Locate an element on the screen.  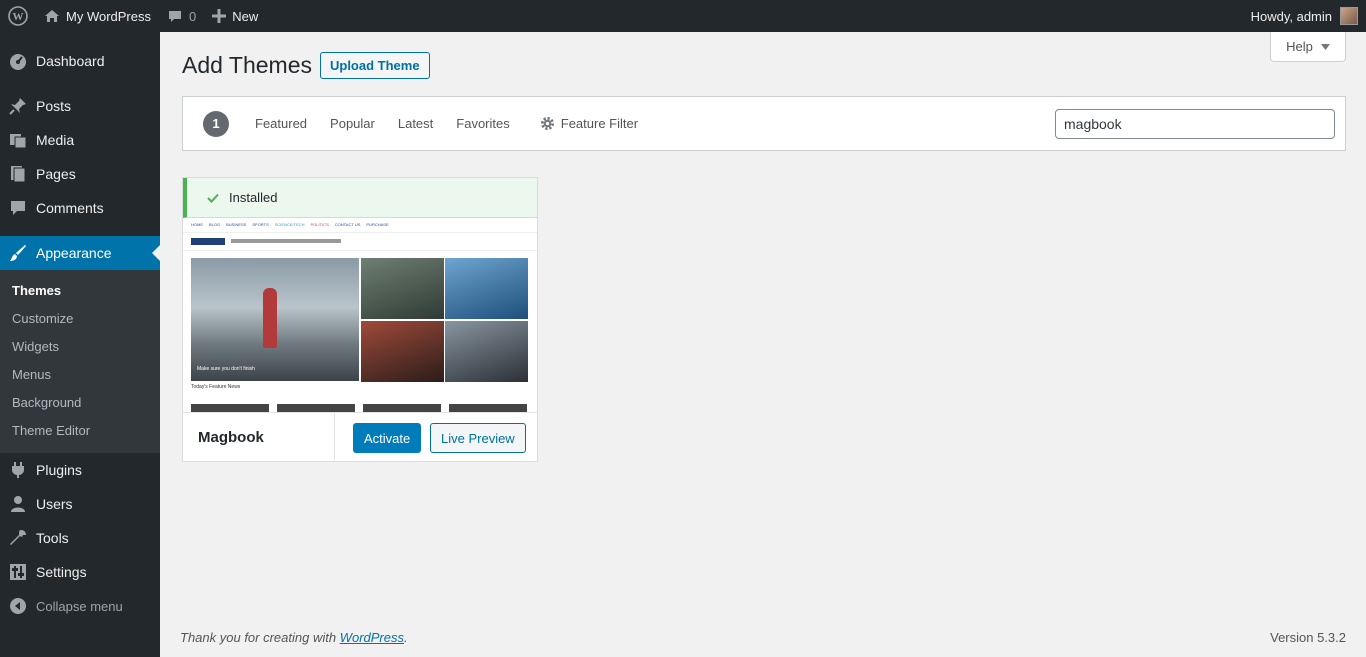
help-label: Help is located at coordinates (1299, 46).